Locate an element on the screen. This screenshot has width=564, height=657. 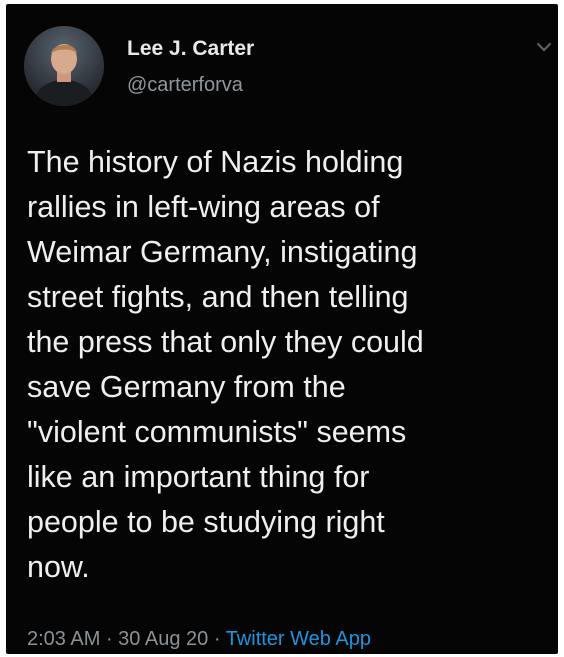
tweet-source-link: Twitter Web App is located at coordinates (298, 639).